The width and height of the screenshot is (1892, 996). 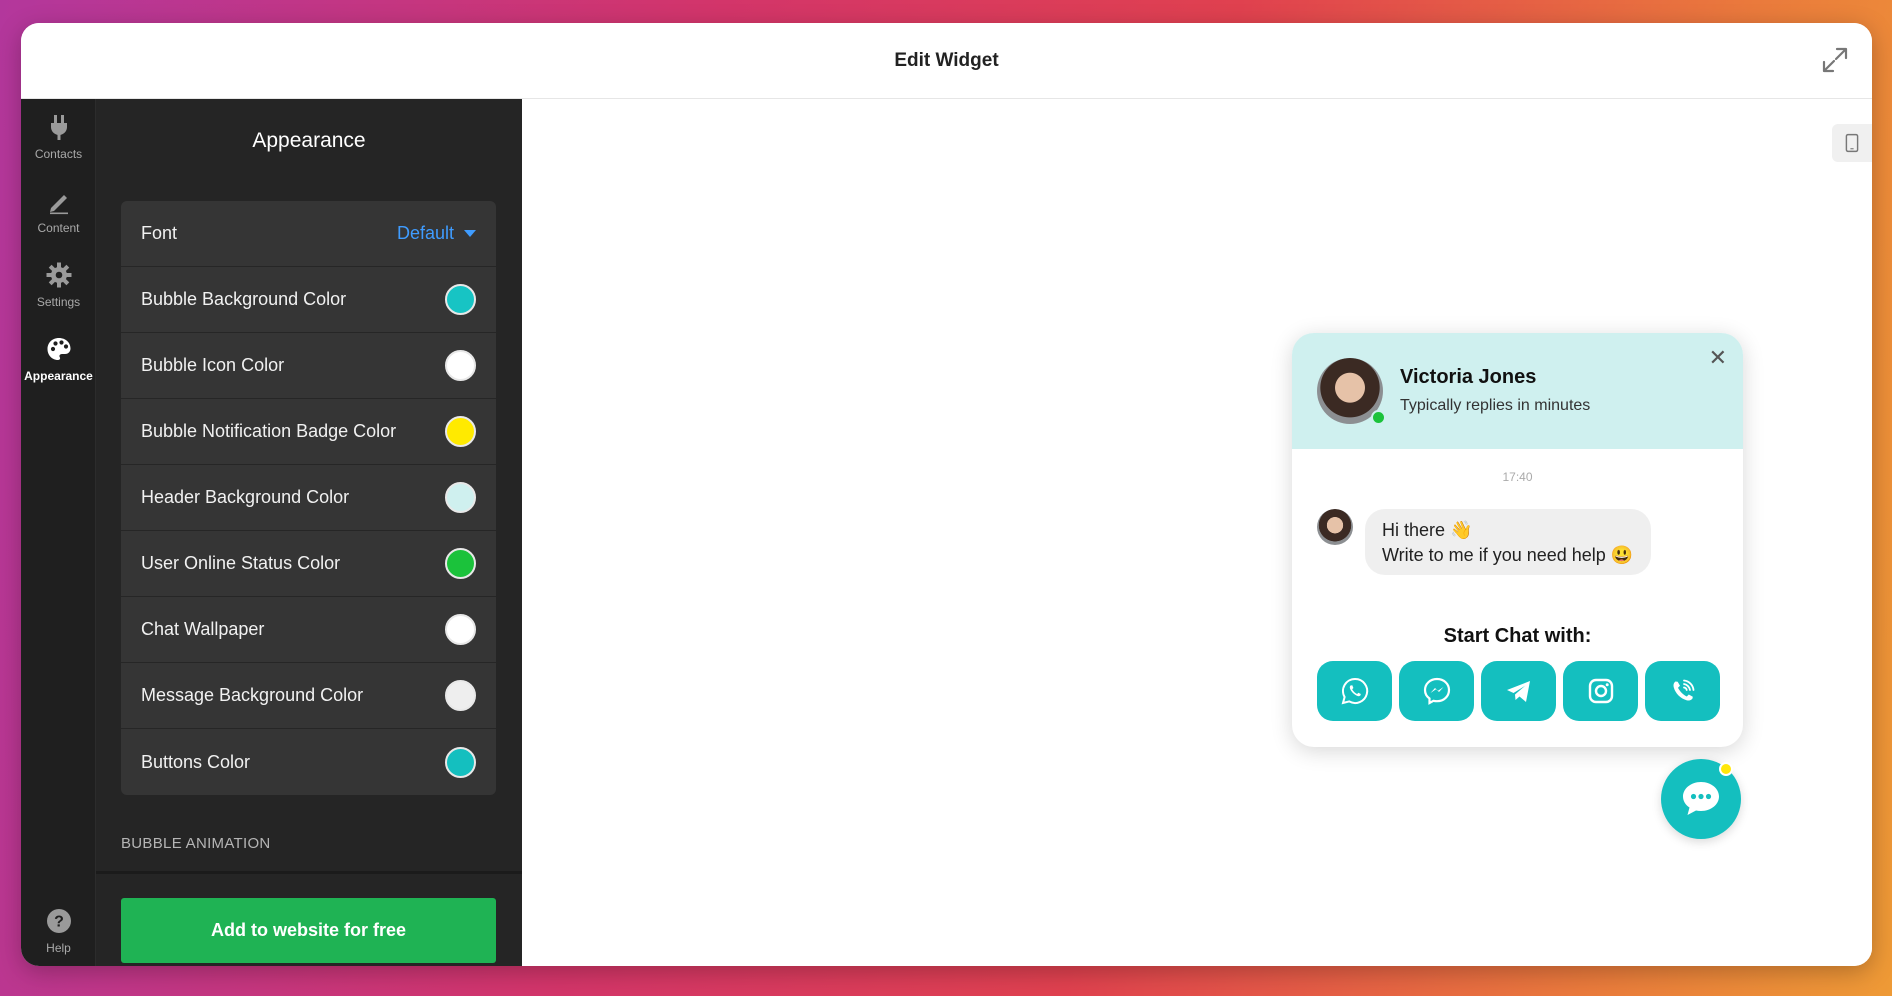 I want to click on instagram-icon, so click(x=1600, y=691).